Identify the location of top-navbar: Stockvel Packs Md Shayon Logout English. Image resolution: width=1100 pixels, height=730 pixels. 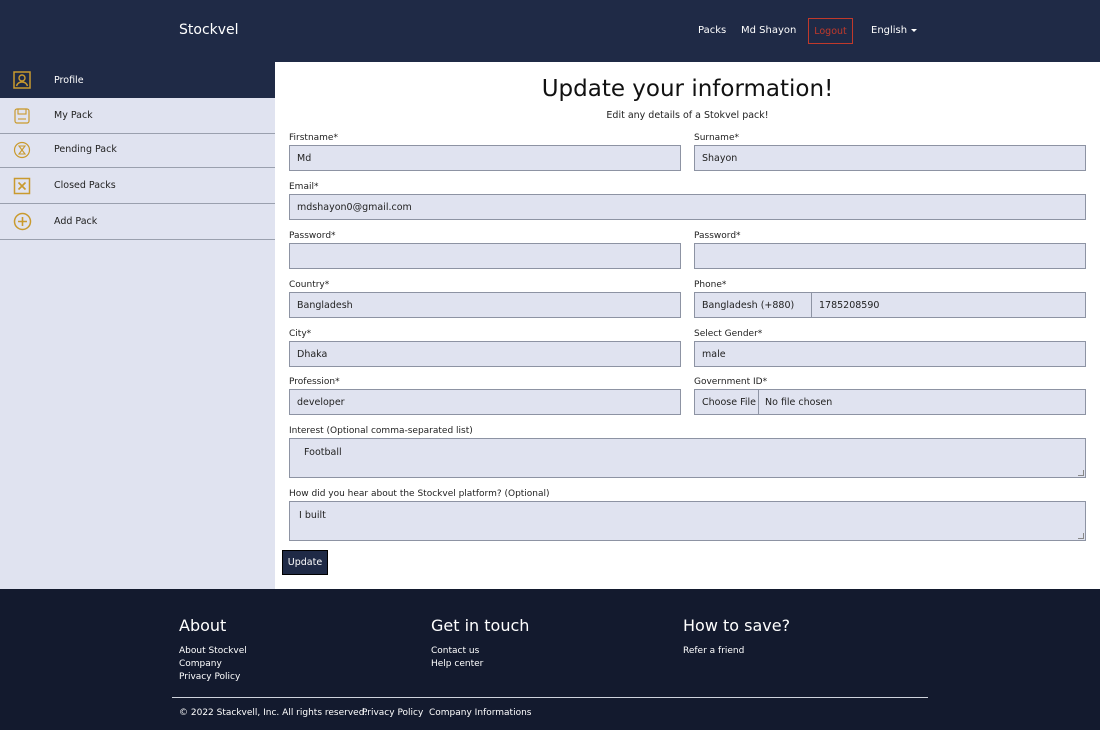
(550, 31).